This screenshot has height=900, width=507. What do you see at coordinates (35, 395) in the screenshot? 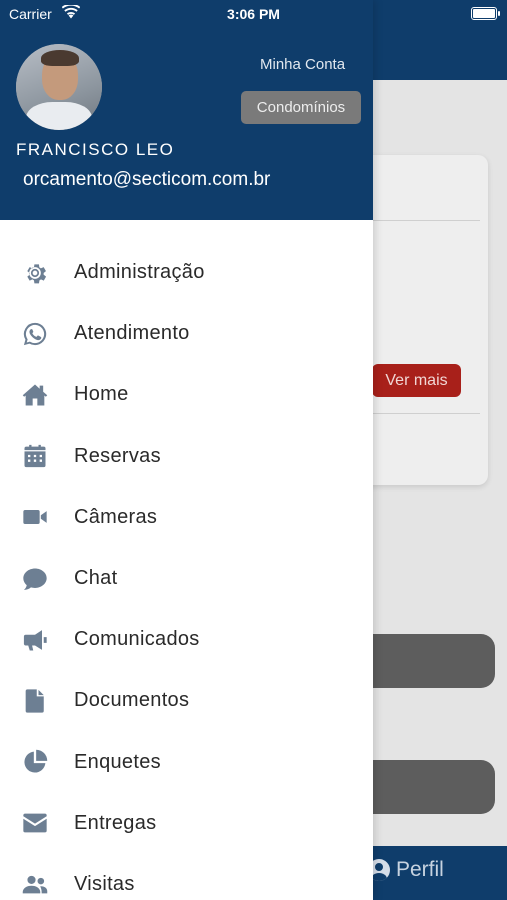
I see `home-icon` at bounding box center [35, 395].